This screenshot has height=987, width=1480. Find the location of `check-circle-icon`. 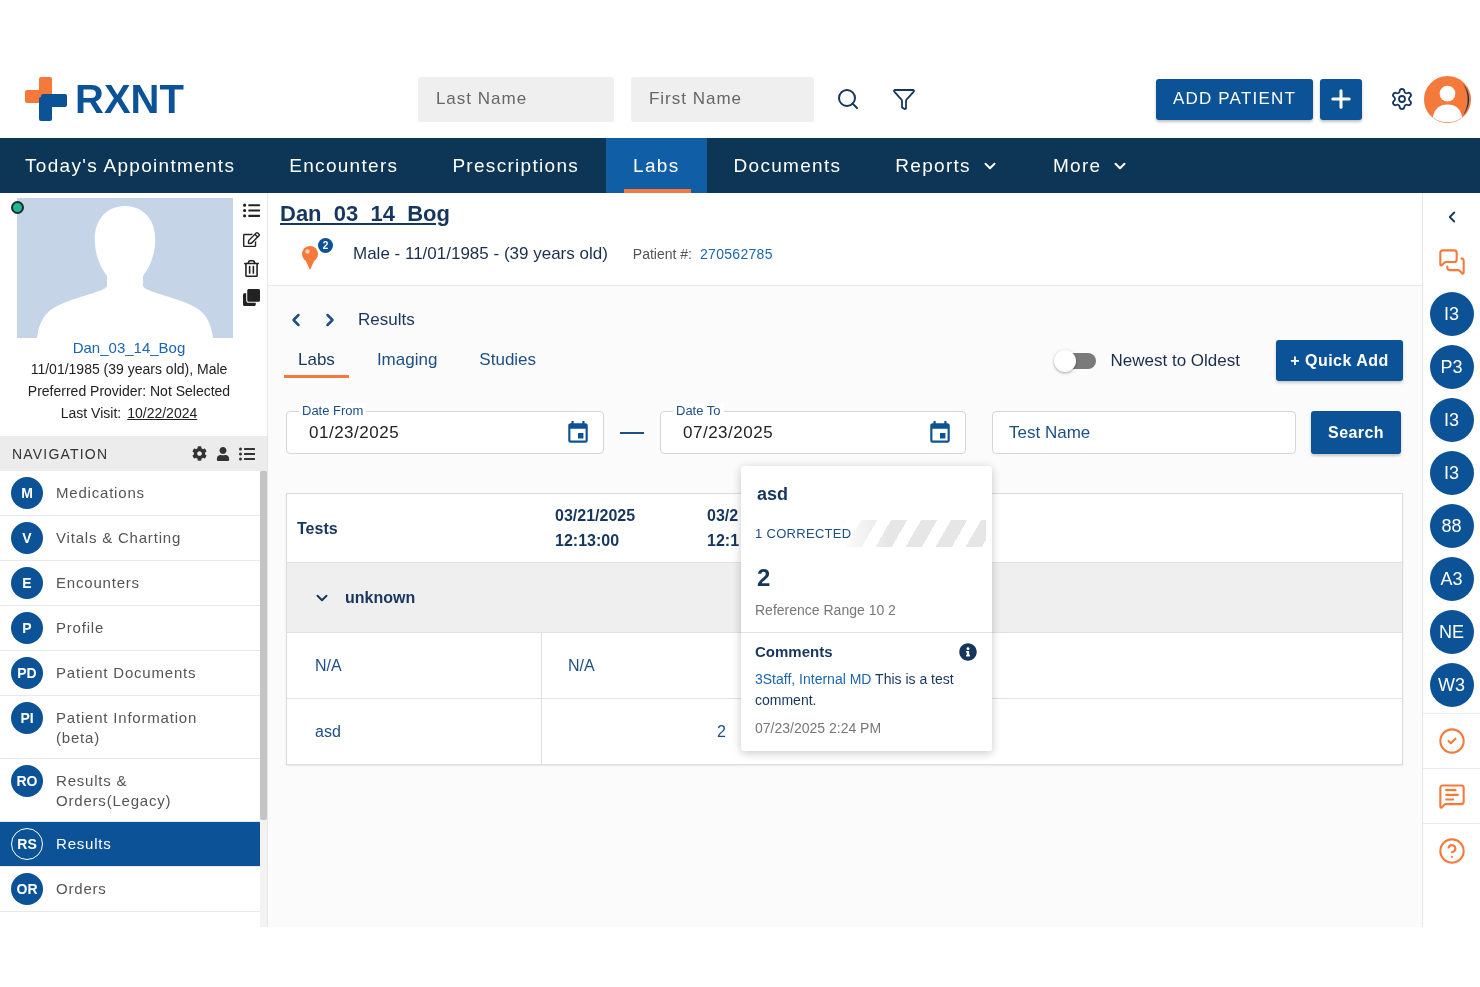

check-circle-icon is located at coordinates (1451, 741).